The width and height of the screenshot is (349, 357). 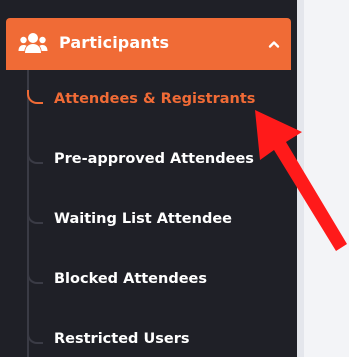 I want to click on sidebar-section-participants: Participants, so click(x=148, y=44).